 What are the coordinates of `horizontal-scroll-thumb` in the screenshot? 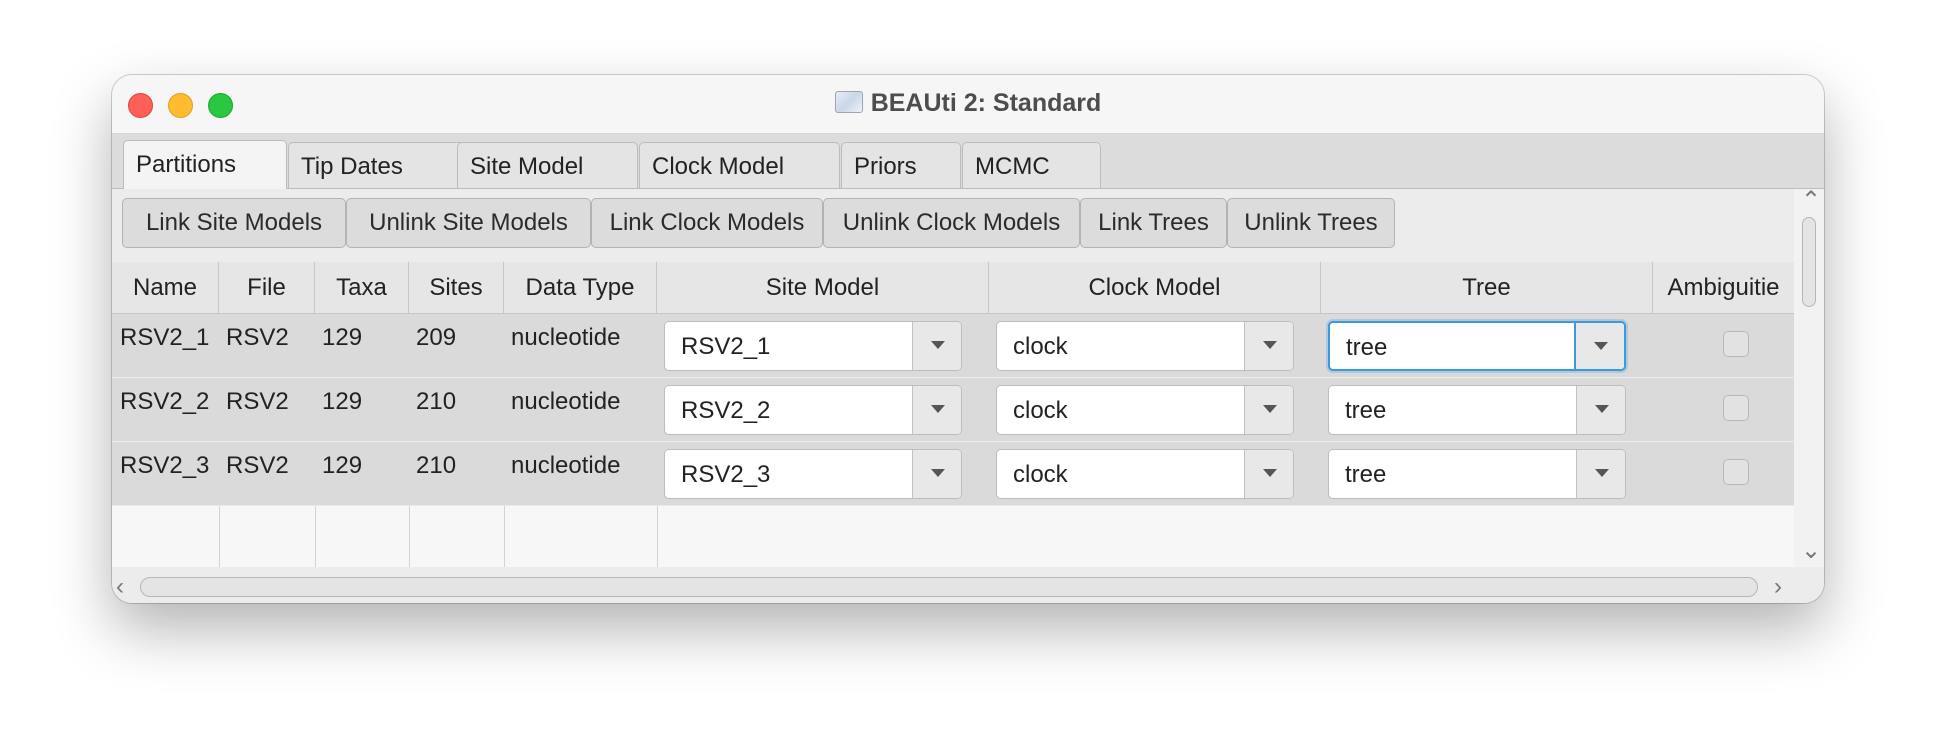 It's located at (949, 587).